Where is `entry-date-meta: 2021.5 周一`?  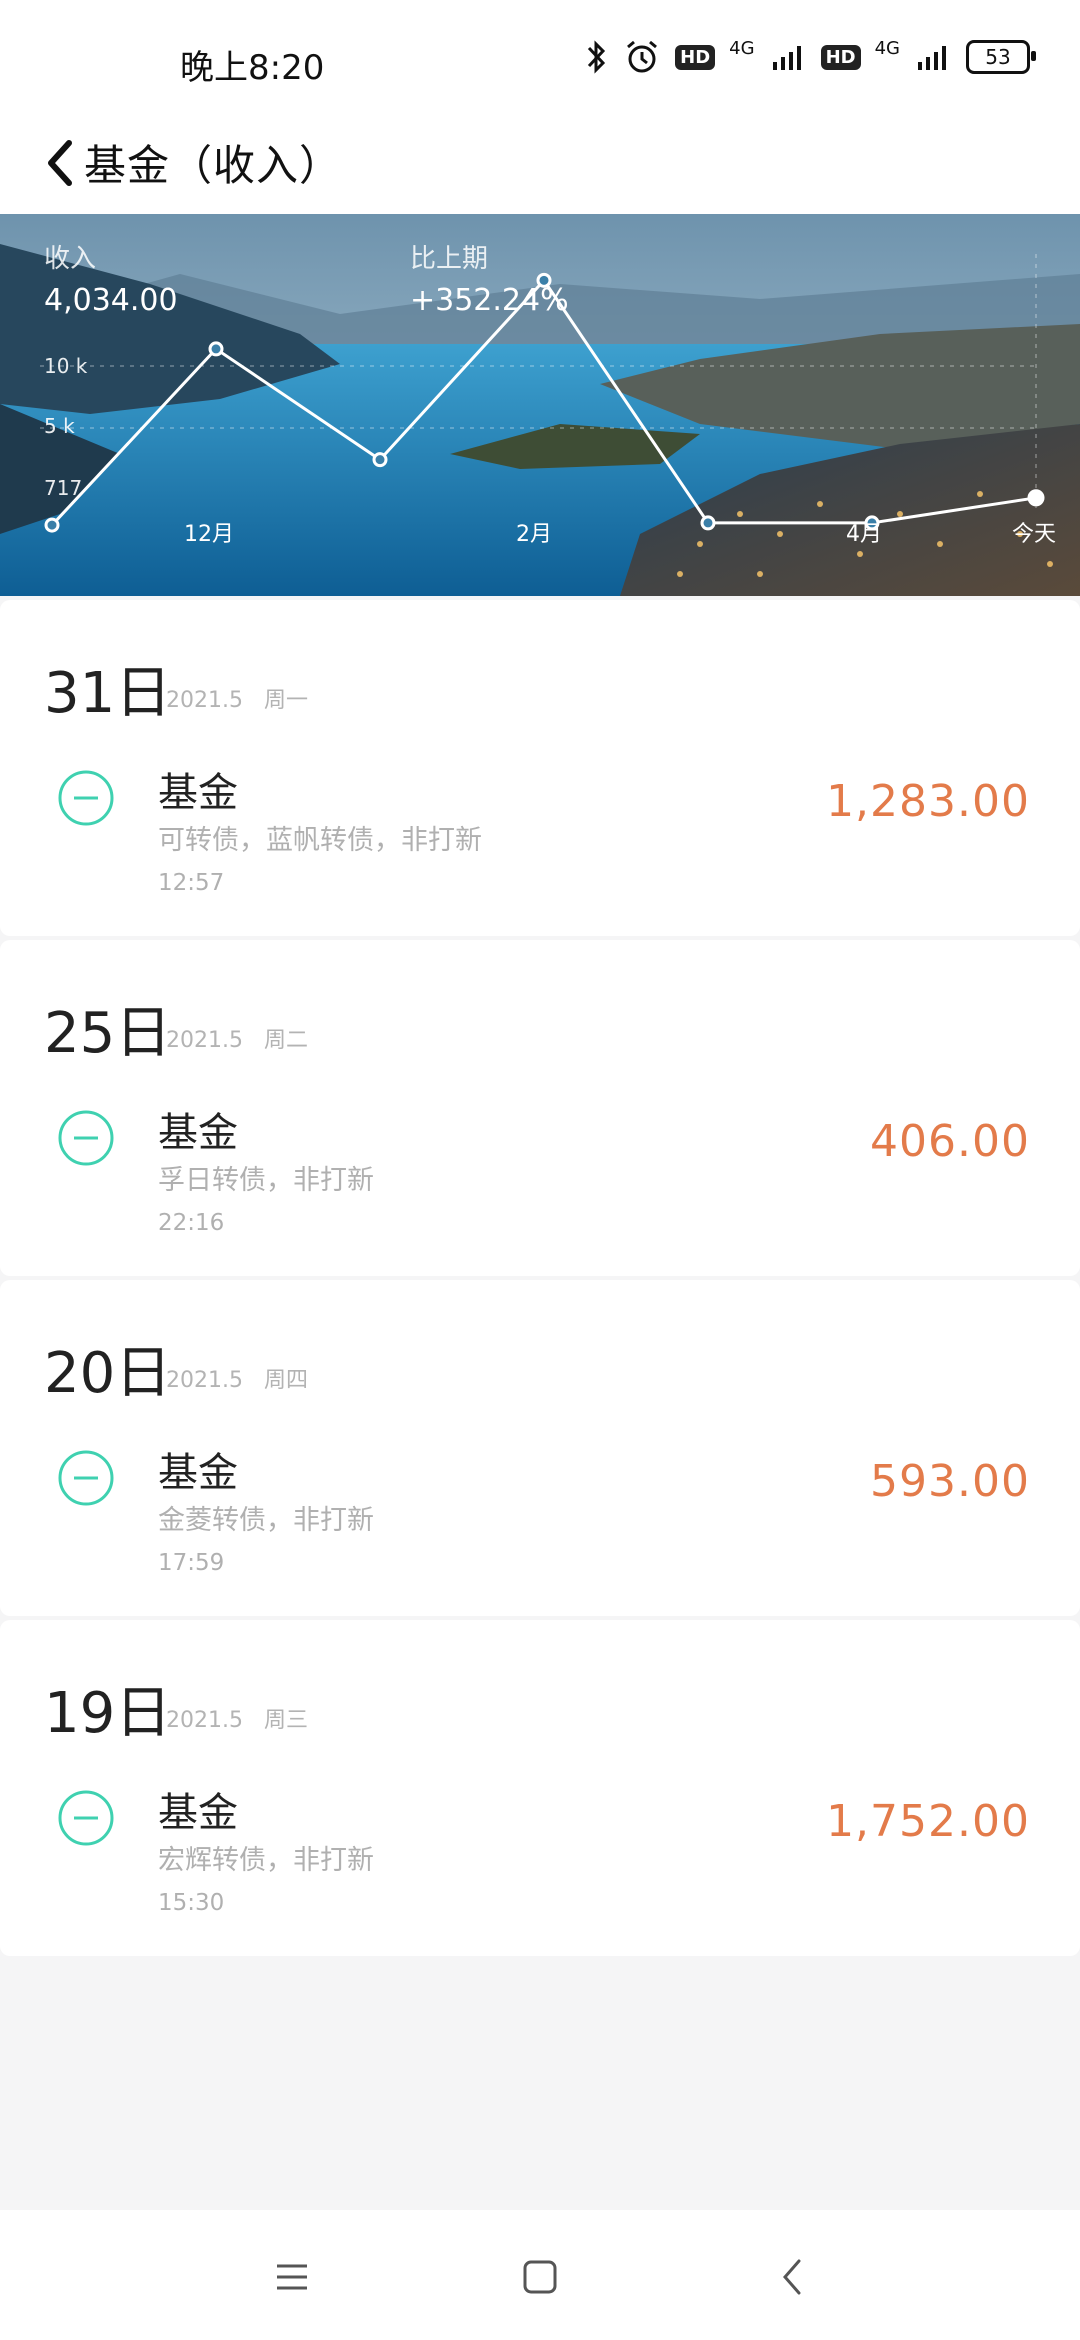 entry-date-meta: 2021.5 周一 is located at coordinates (237, 698).